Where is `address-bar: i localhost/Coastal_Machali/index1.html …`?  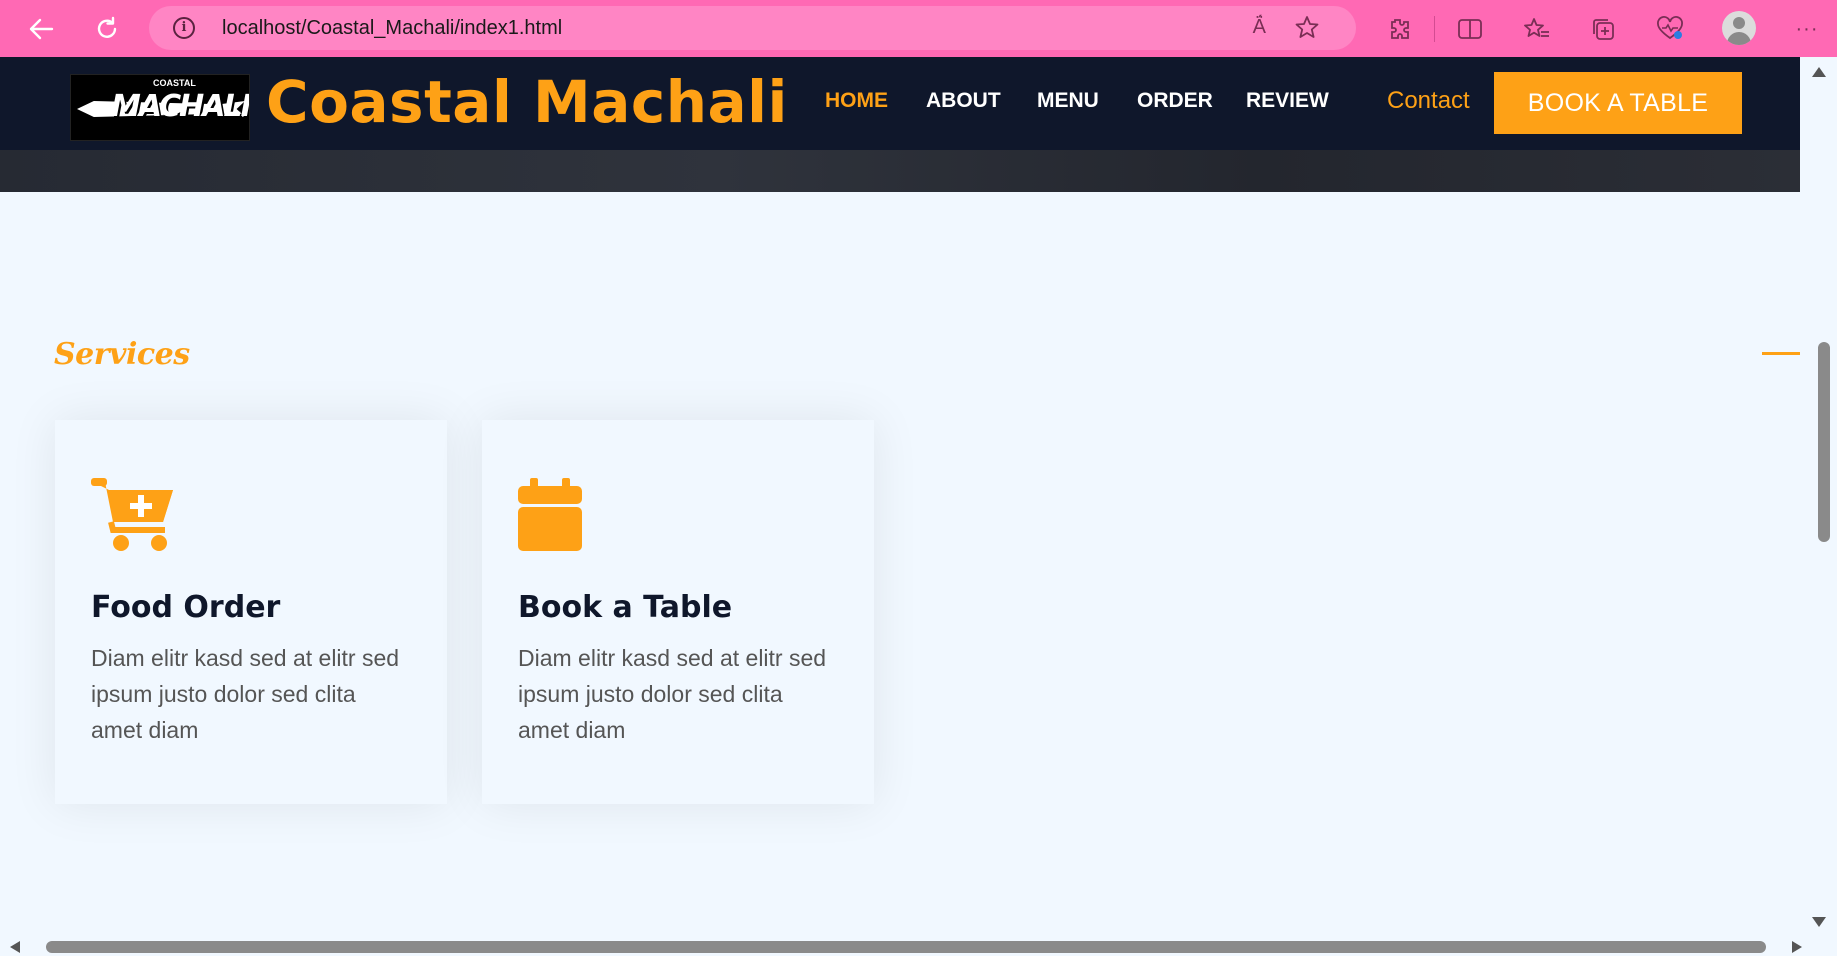
address-bar: i localhost/Coastal_Machali/index1.html … is located at coordinates (752, 28).